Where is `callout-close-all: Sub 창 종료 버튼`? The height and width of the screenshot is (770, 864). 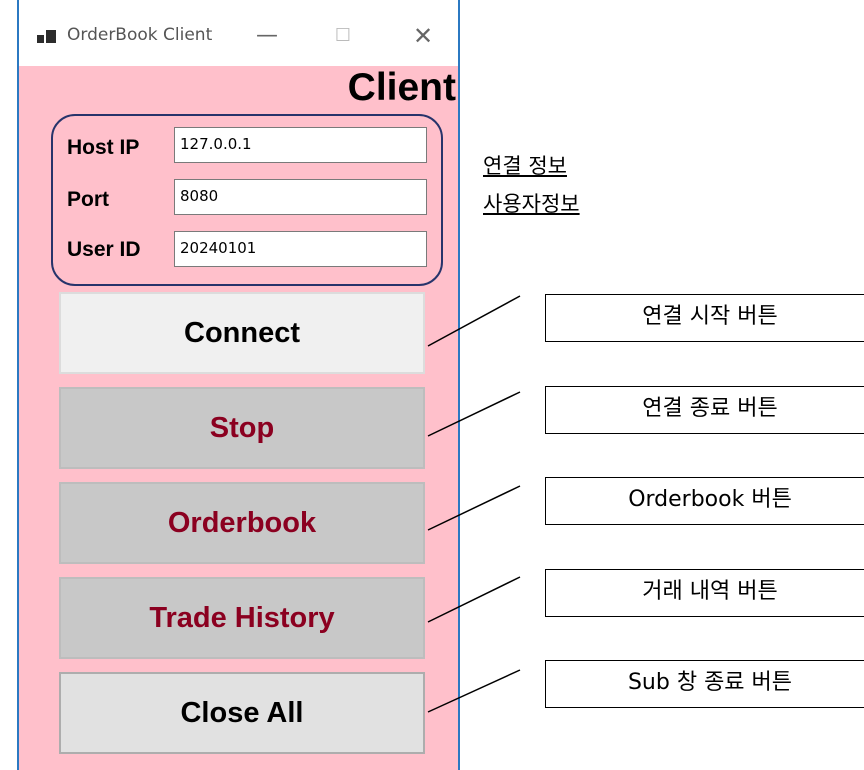
callout-close-all: Sub 창 종료 버튼 is located at coordinates (704, 684).